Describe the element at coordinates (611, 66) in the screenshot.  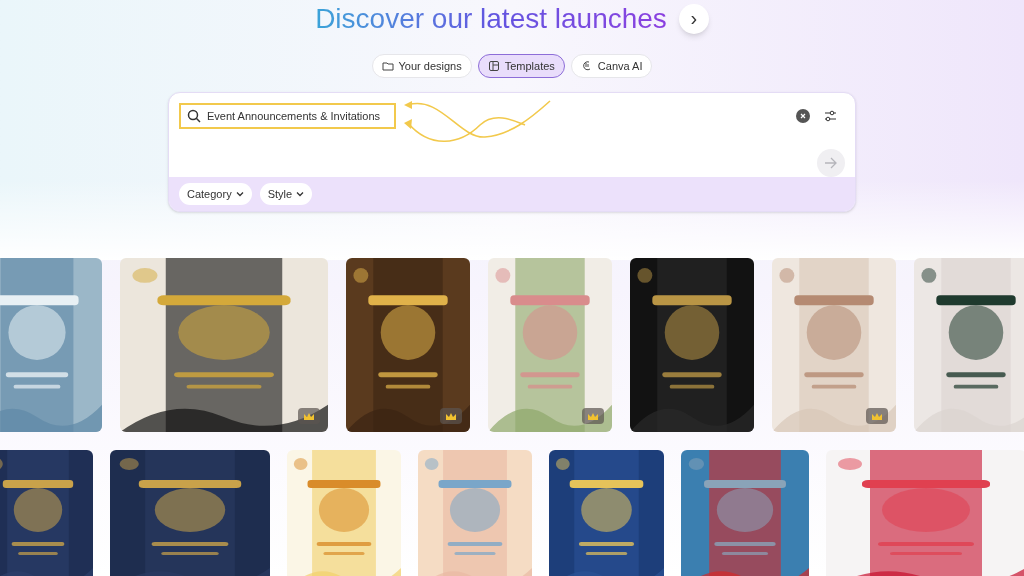
I see `tab: Canva AI` at that location.